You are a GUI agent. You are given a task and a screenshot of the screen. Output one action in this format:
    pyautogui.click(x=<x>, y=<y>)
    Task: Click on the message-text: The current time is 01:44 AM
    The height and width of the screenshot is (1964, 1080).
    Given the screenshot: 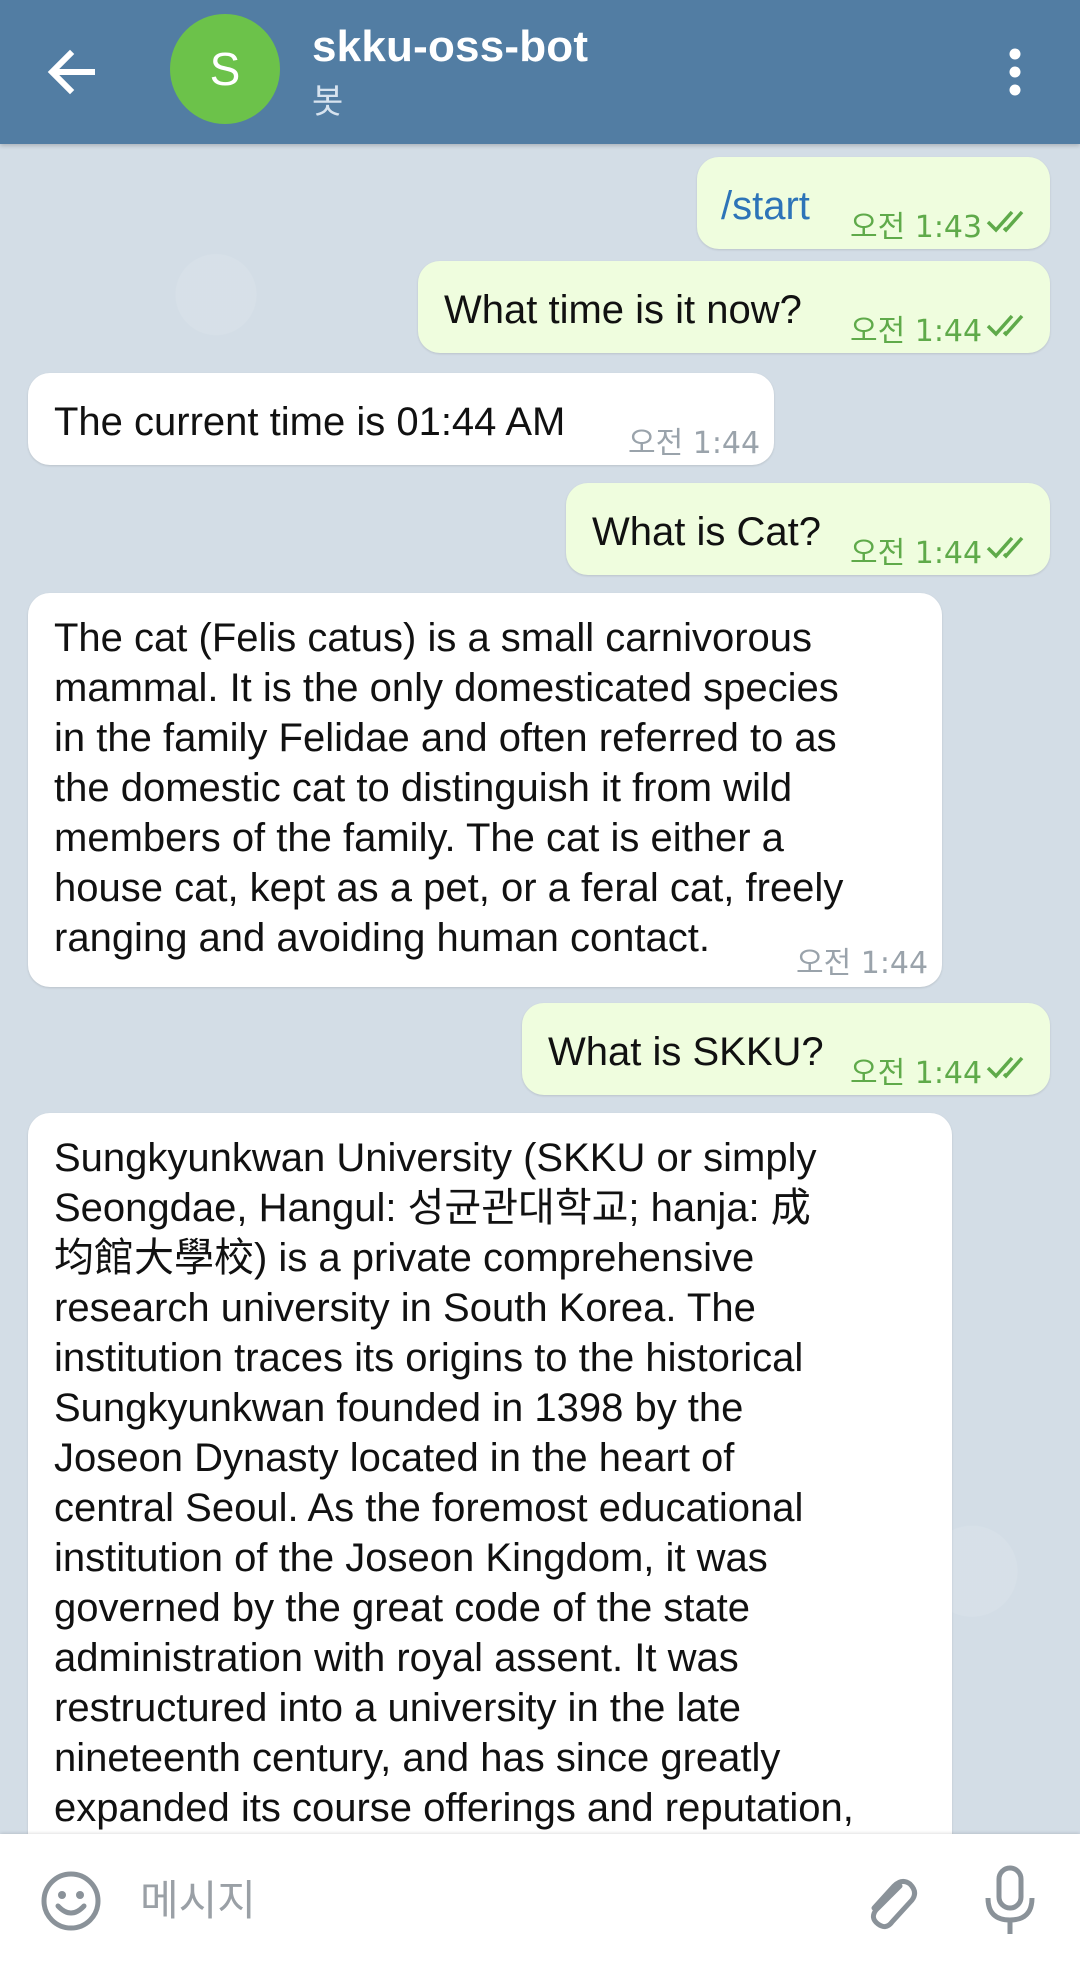 What is the action you would take?
    pyautogui.click(x=310, y=422)
    